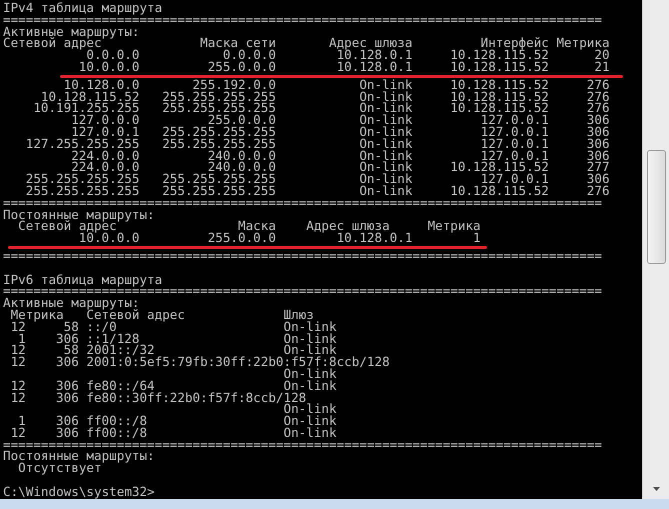 This screenshot has height=509, width=669. Describe the element at coordinates (83, 144) in the screenshot. I see `table-cell: 127.255.255.255` at that location.